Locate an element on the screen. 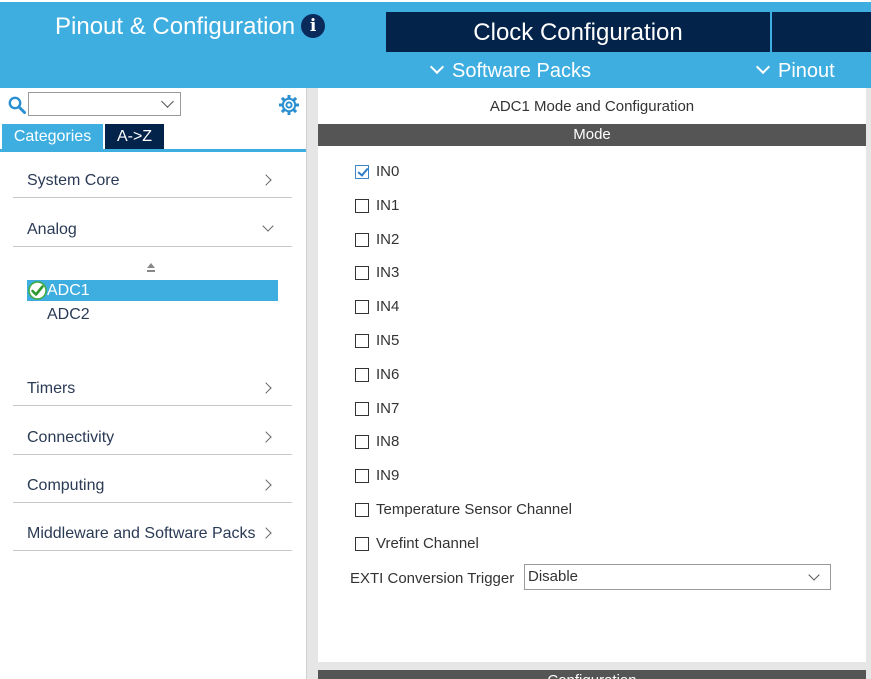 The width and height of the screenshot is (871, 679). channel-label: IN4 is located at coordinates (388, 306).